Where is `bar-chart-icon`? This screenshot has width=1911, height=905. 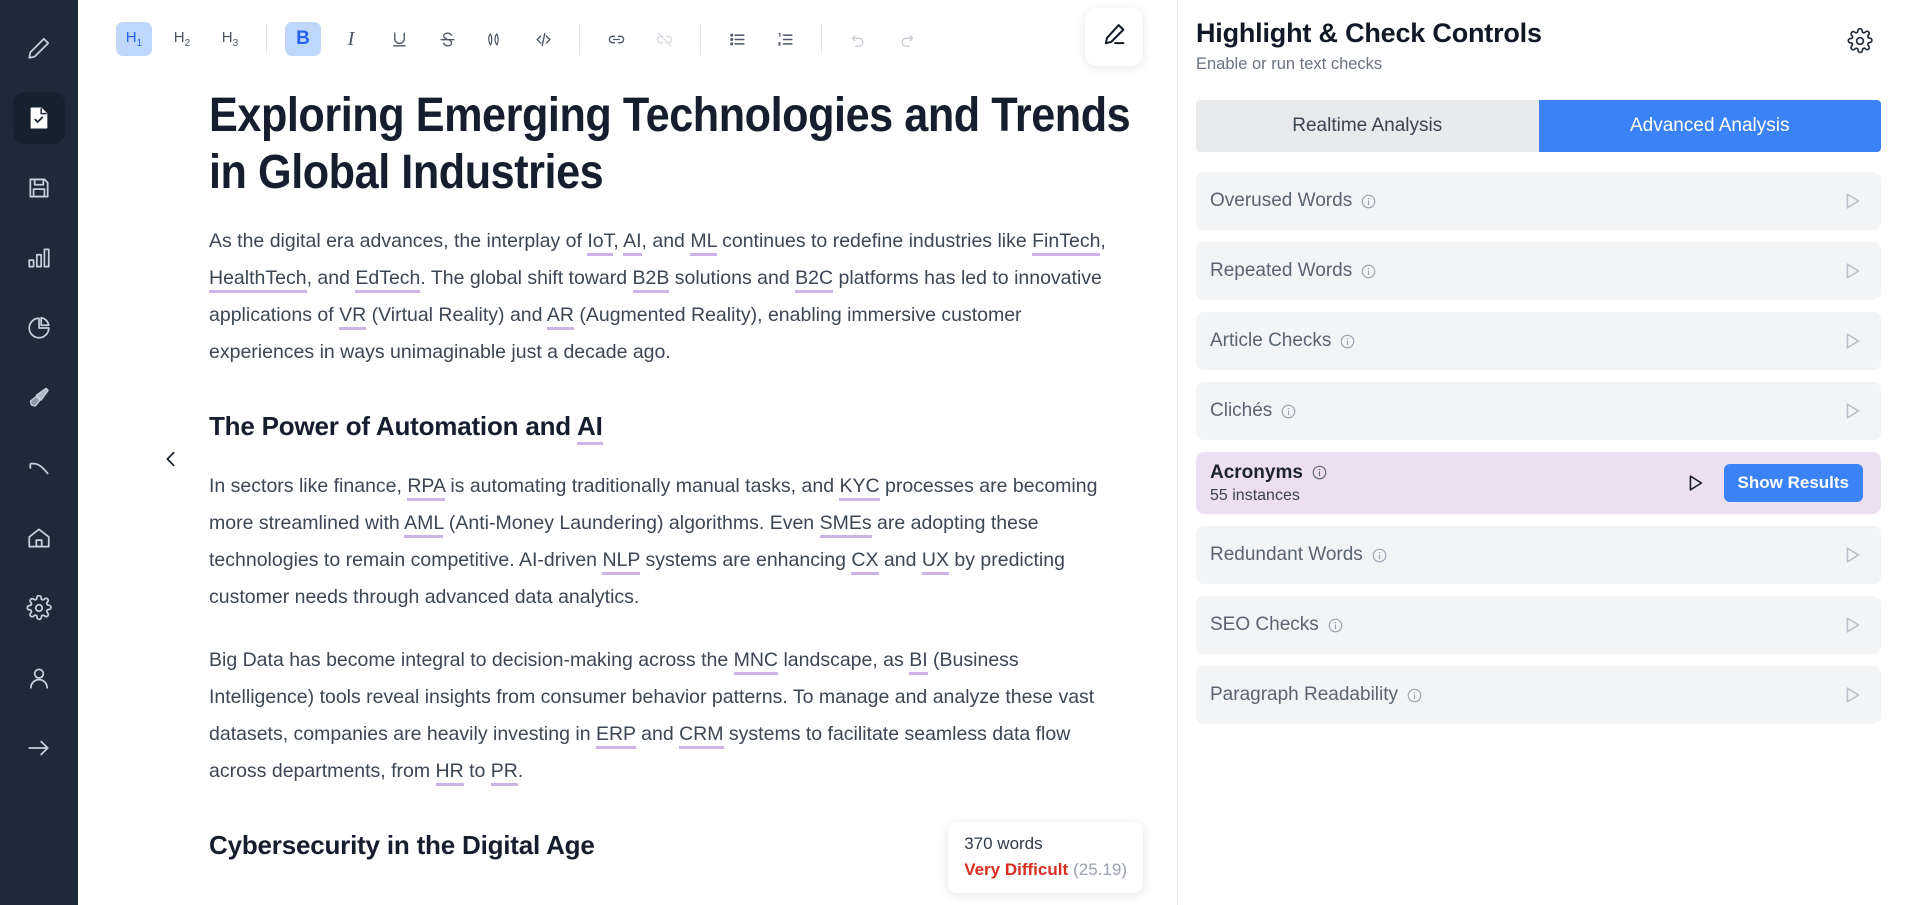 bar-chart-icon is located at coordinates (39, 258).